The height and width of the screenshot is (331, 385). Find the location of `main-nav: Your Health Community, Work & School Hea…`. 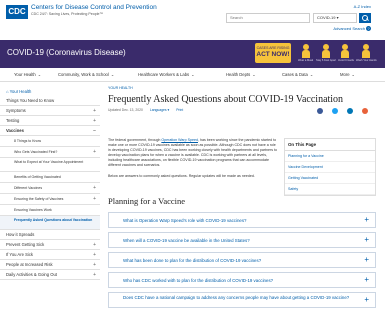

main-nav: Your Health Community, Work & School Hea… is located at coordinates (192, 75).